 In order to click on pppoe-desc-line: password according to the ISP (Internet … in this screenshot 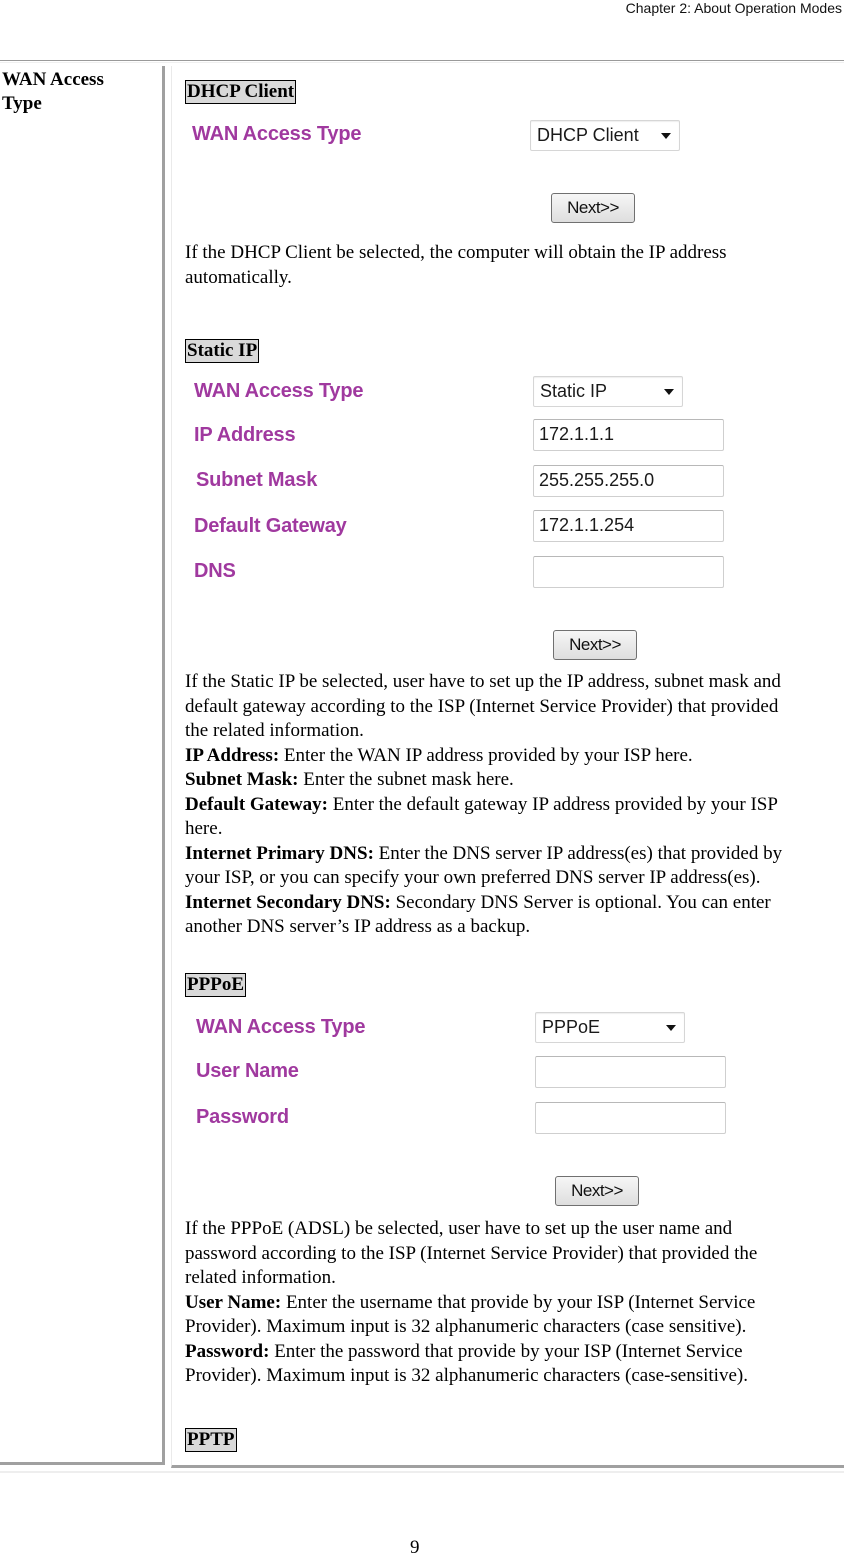, I will do `click(471, 1253)`.